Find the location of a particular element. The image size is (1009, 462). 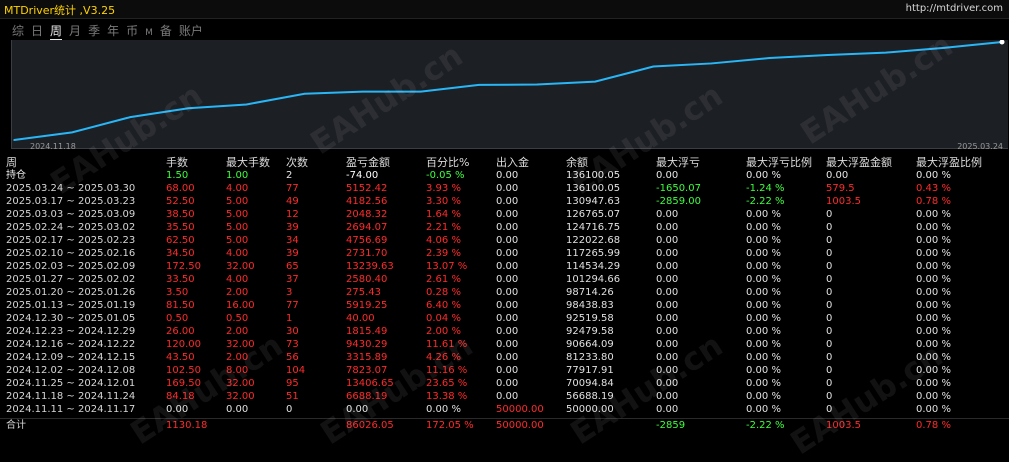

equity-end-marker is located at coordinates (1002, 42).